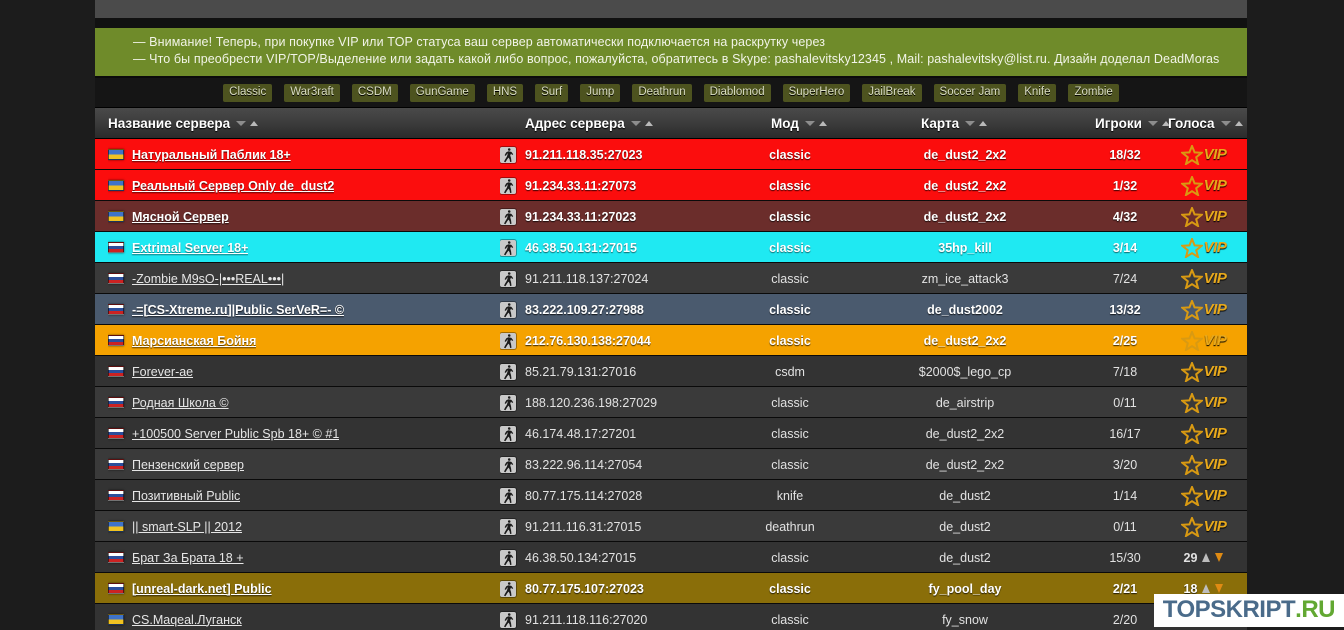 The image size is (1344, 630). Describe the element at coordinates (235, 434) in the screenshot. I see `server-name-link: +100500 Server Public Spb 18+ © #1` at that location.